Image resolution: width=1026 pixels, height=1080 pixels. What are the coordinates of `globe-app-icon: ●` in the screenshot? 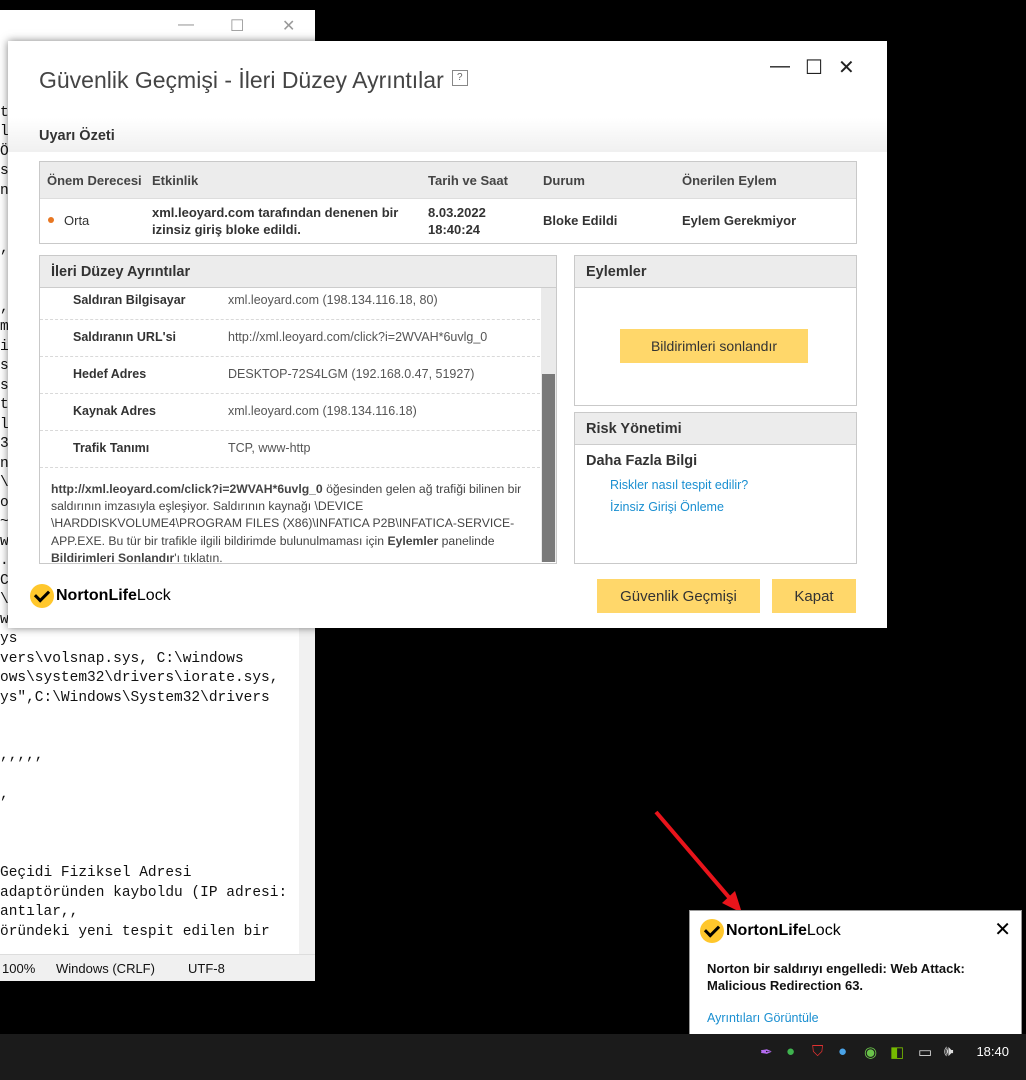 It's located at (790, 1051).